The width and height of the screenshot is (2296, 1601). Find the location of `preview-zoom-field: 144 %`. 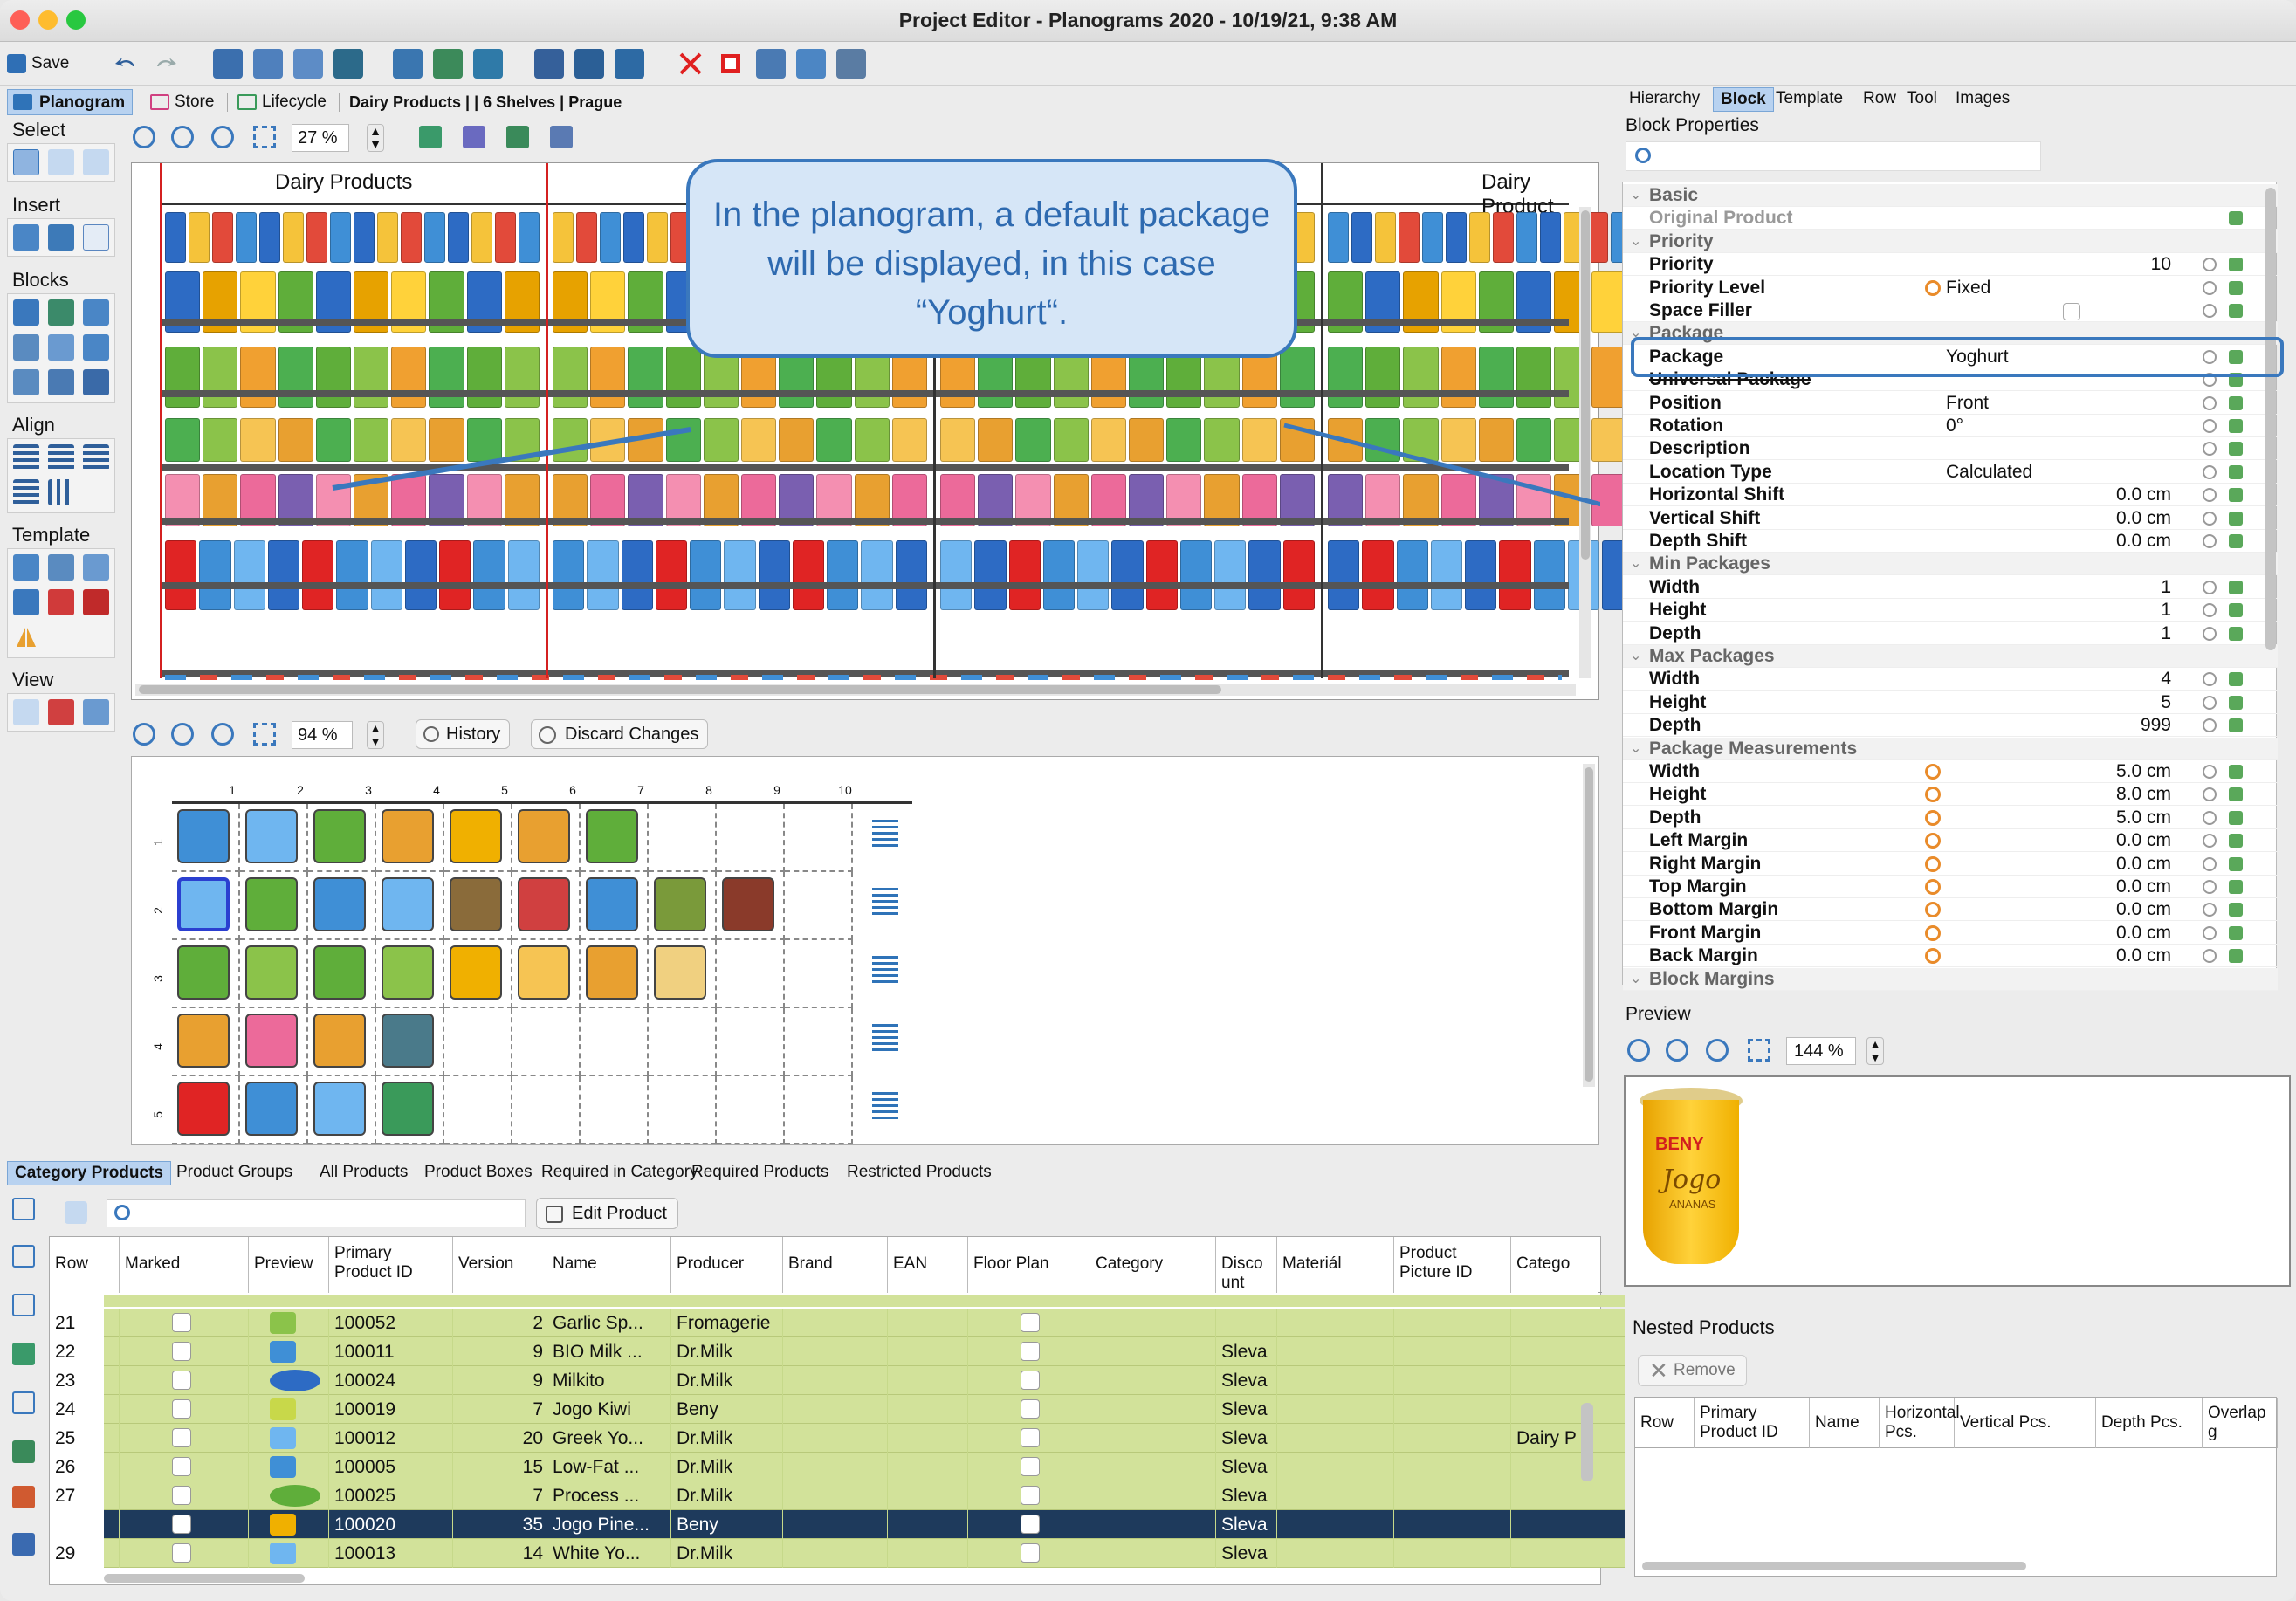

preview-zoom-field: 144 % is located at coordinates (1821, 1051).